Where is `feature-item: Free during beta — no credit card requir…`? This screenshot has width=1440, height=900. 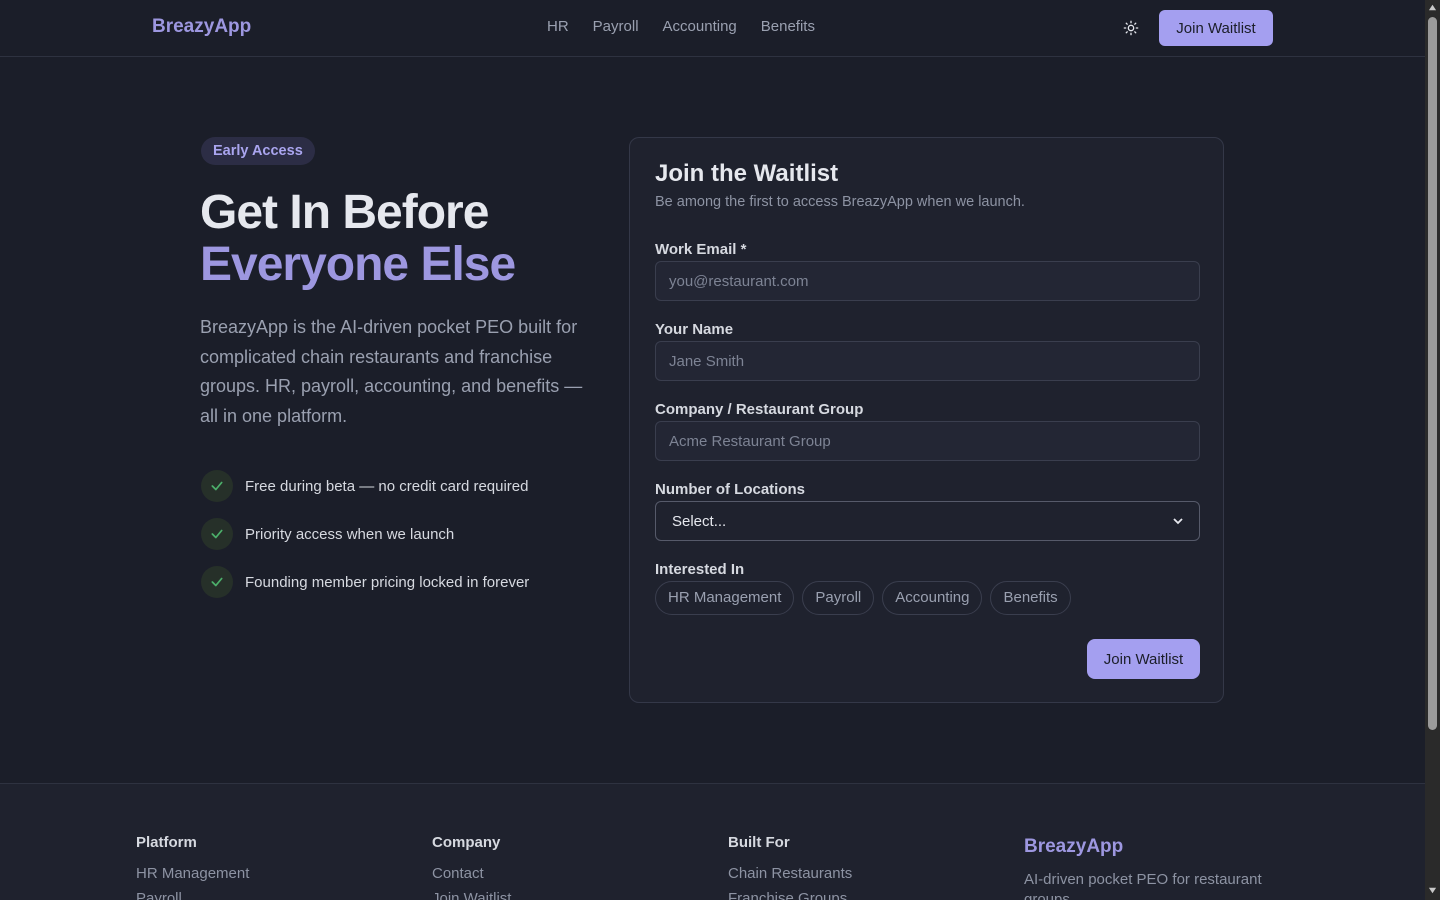 feature-item: Free during beta — no credit card requir… is located at coordinates (365, 486).